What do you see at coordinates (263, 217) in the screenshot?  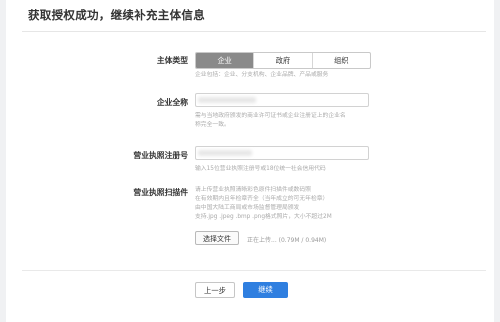 I see `license-scan-hint-4: 支持.jpg .jpeg .bmp .png格式照片，大小不超过2M` at bounding box center [263, 217].